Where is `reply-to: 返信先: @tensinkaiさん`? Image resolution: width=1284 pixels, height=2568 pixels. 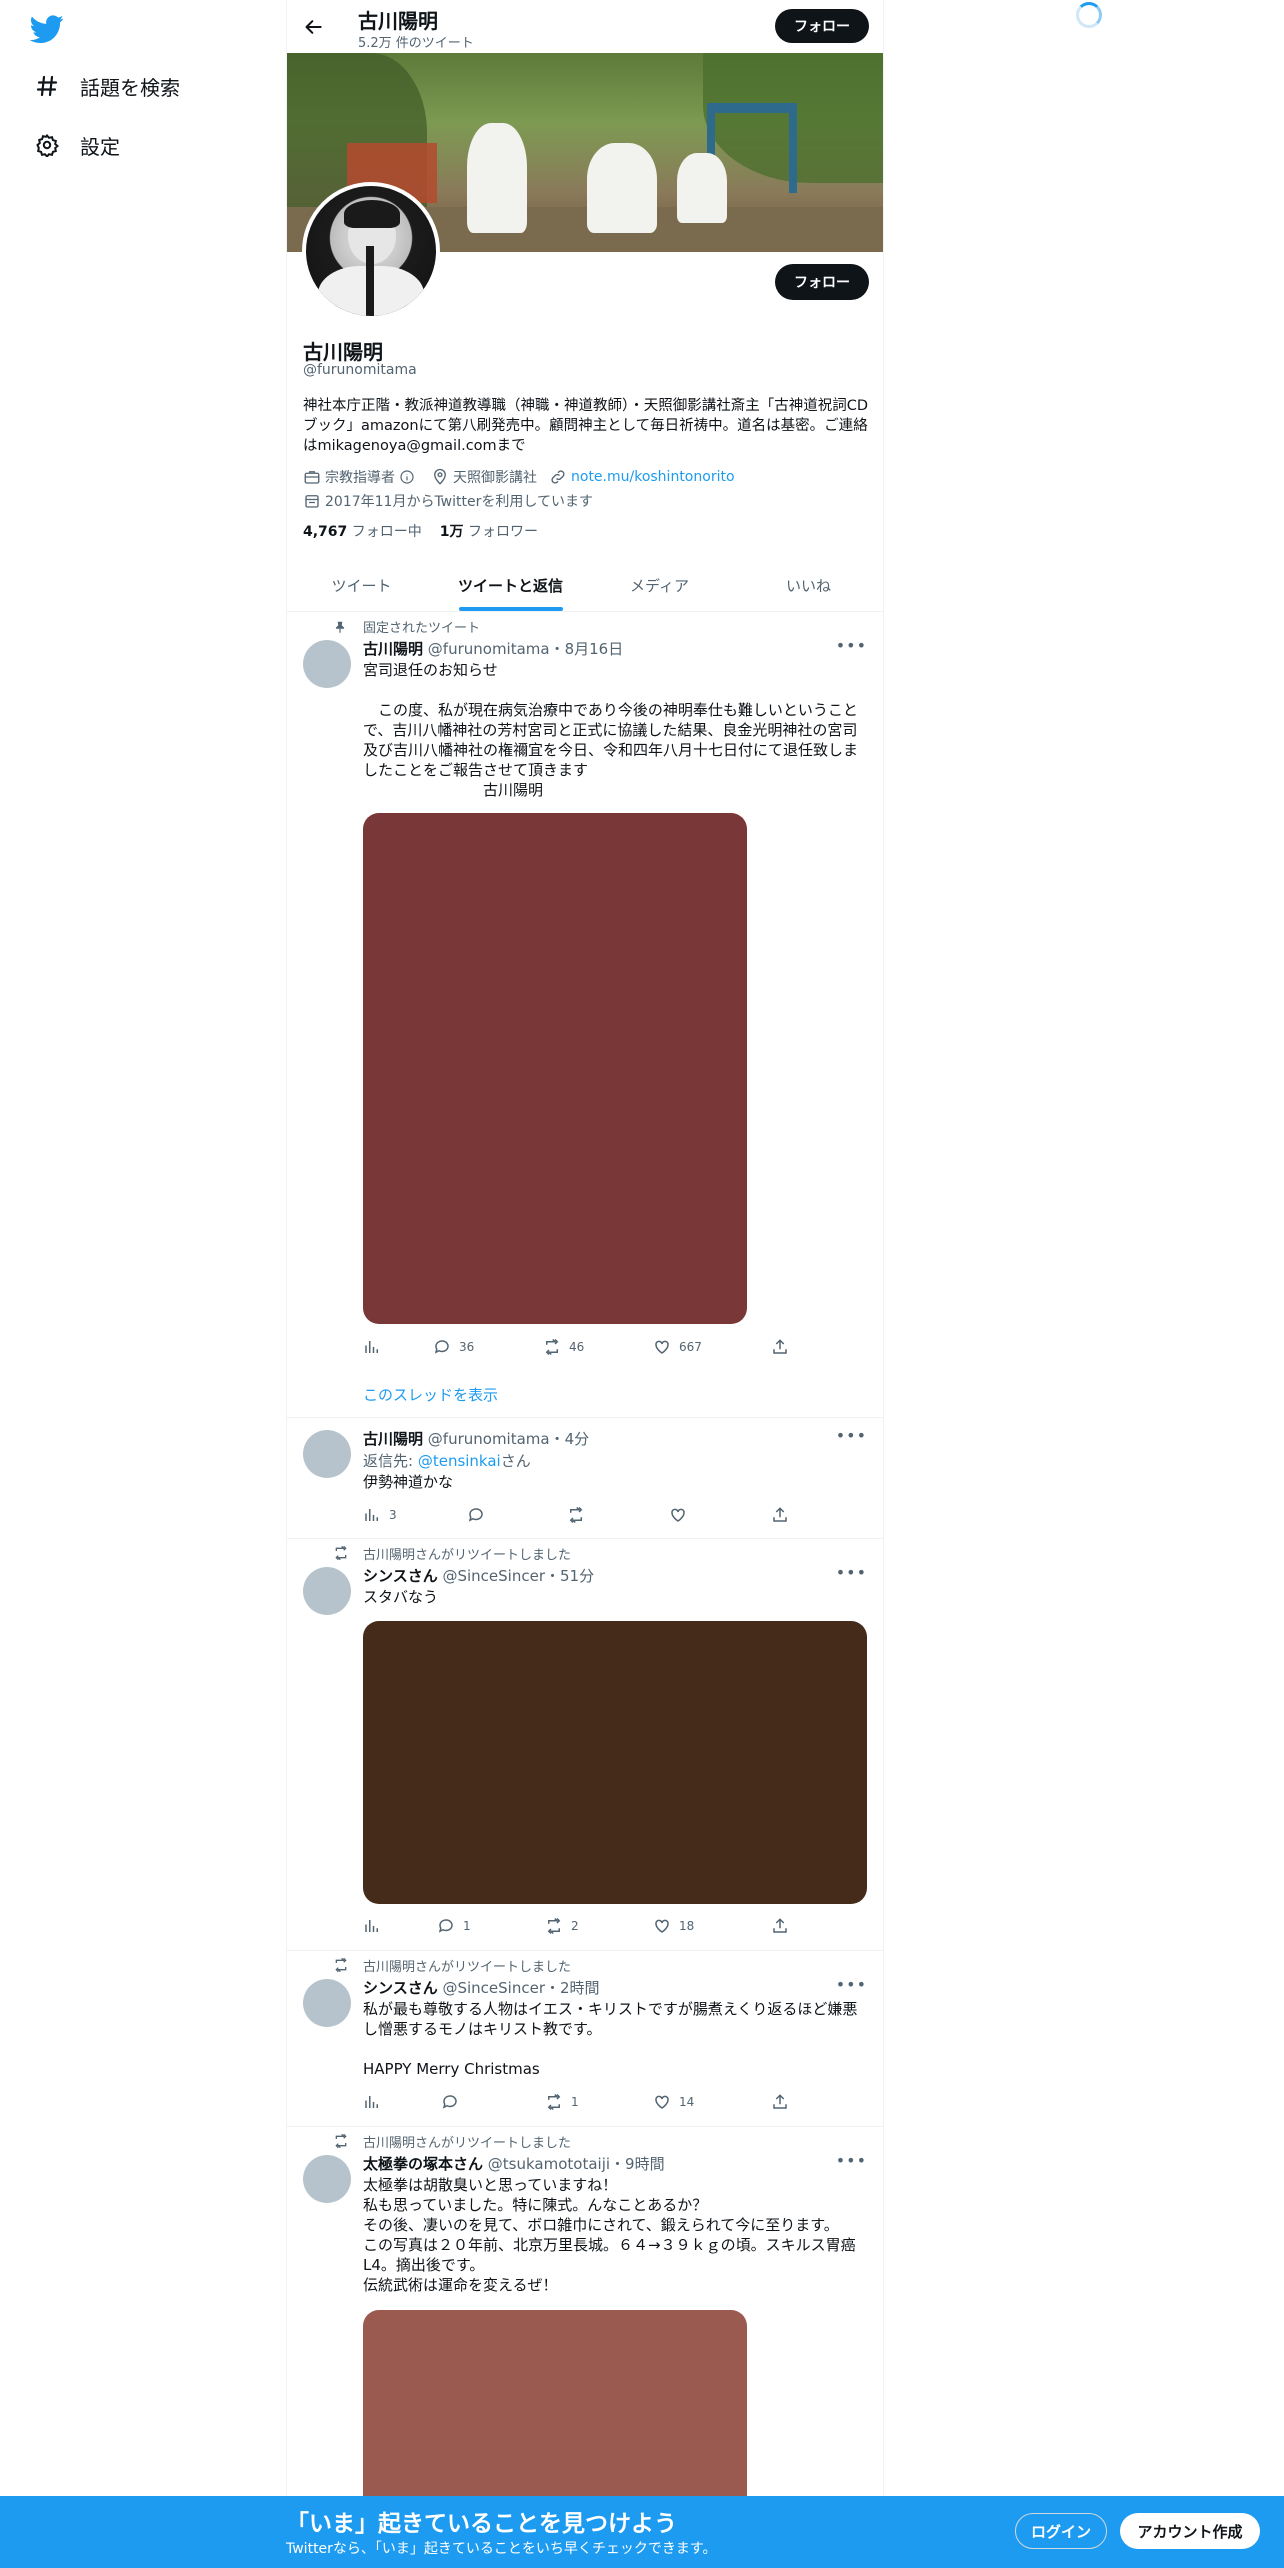
reply-to: 返信先: @tensinkaiさん is located at coordinates (447, 1461).